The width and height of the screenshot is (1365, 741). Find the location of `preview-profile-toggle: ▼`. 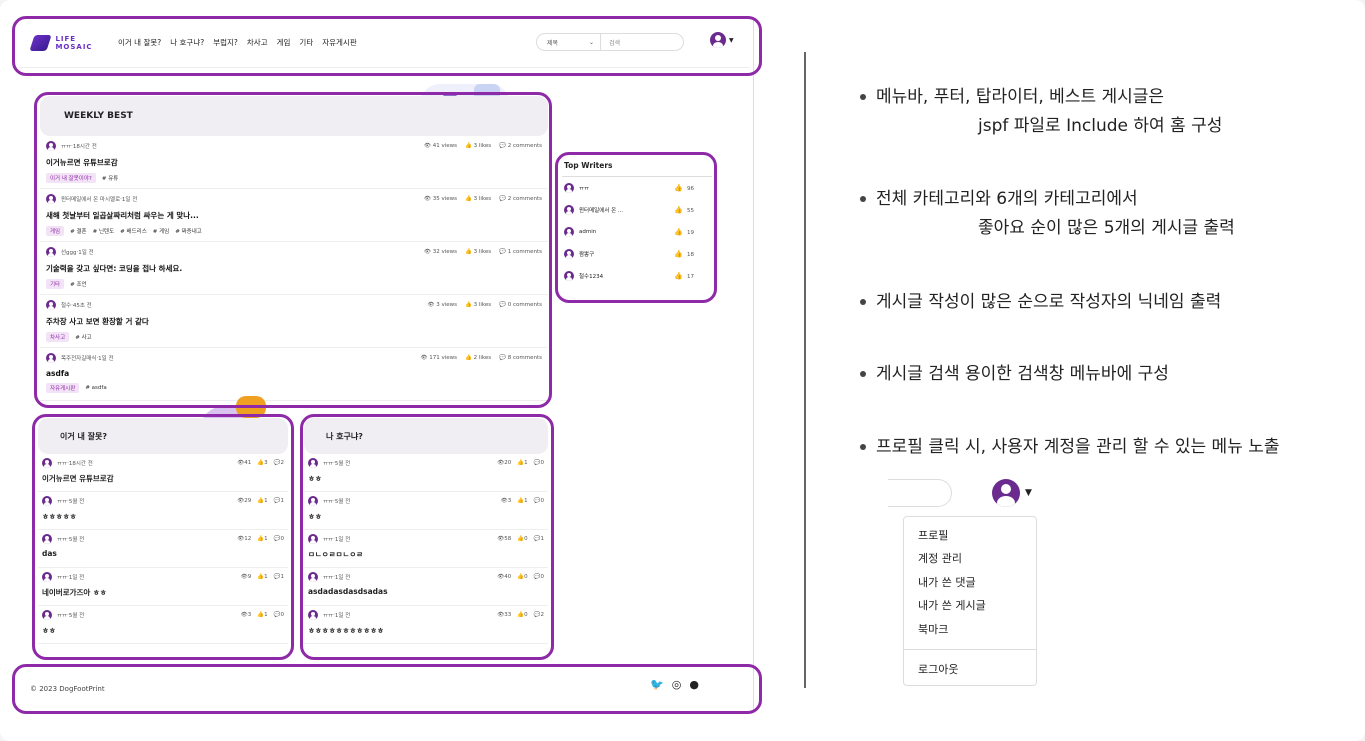

preview-profile-toggle: ▼ is located at coordinates (1012, 493).